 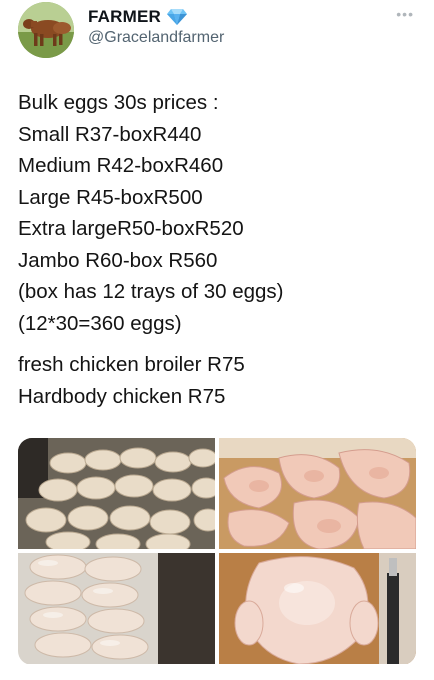 I want to click on tweet-line: (box has 12 trays of 30 eggs), so click(x=151, y=291).